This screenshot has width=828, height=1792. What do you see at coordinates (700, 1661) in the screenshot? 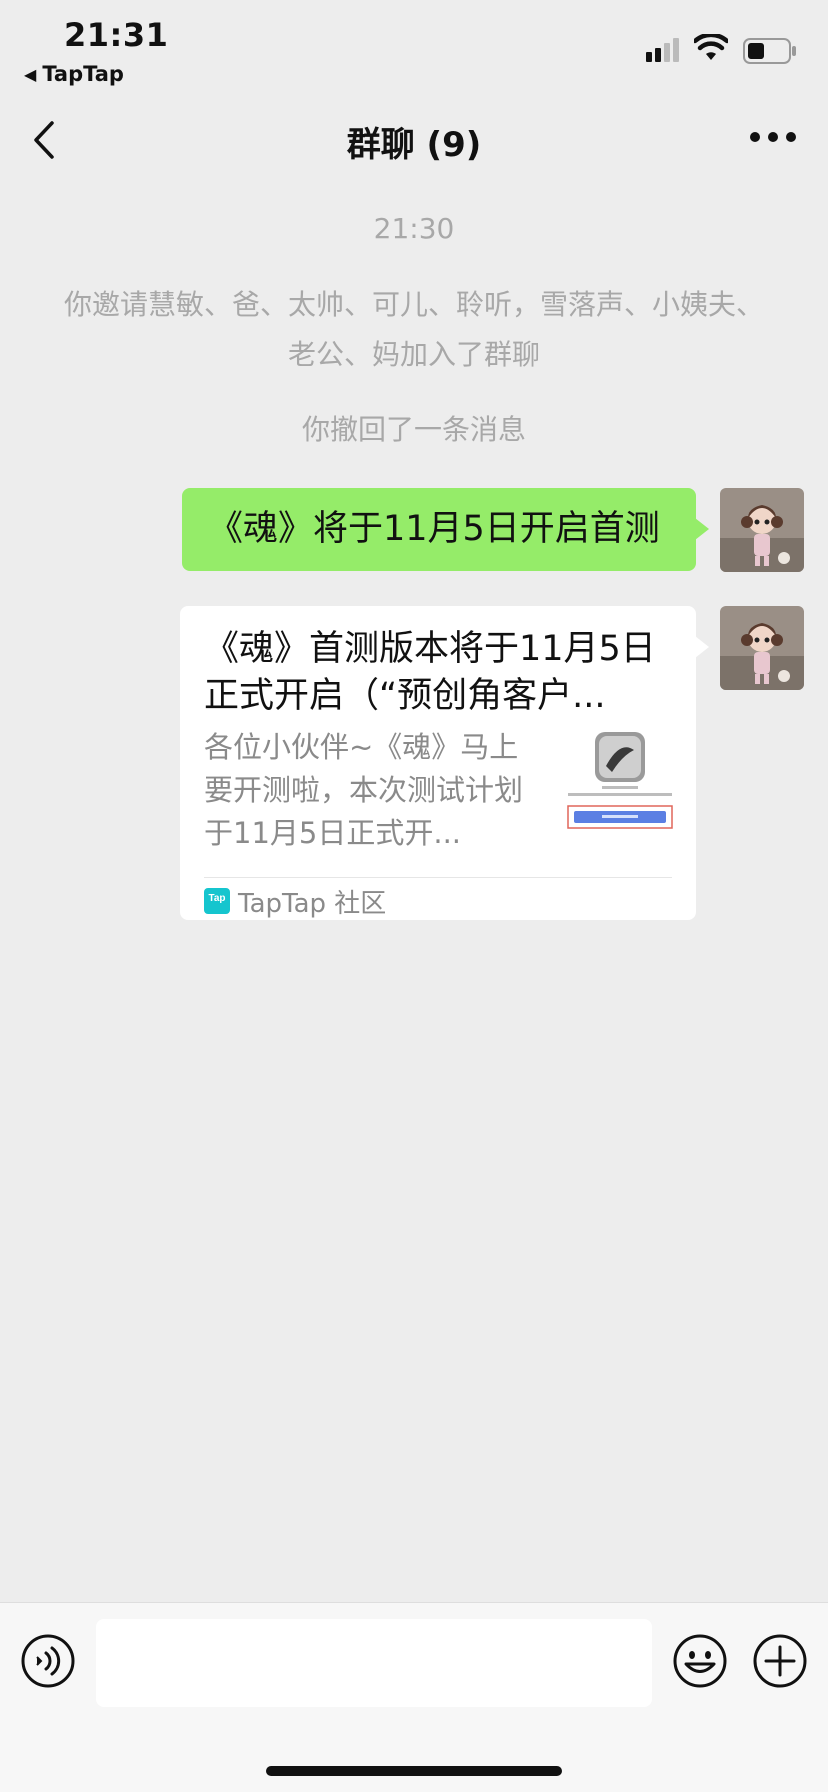
I see `emoji-icon` at bounding box center [700, 1661].